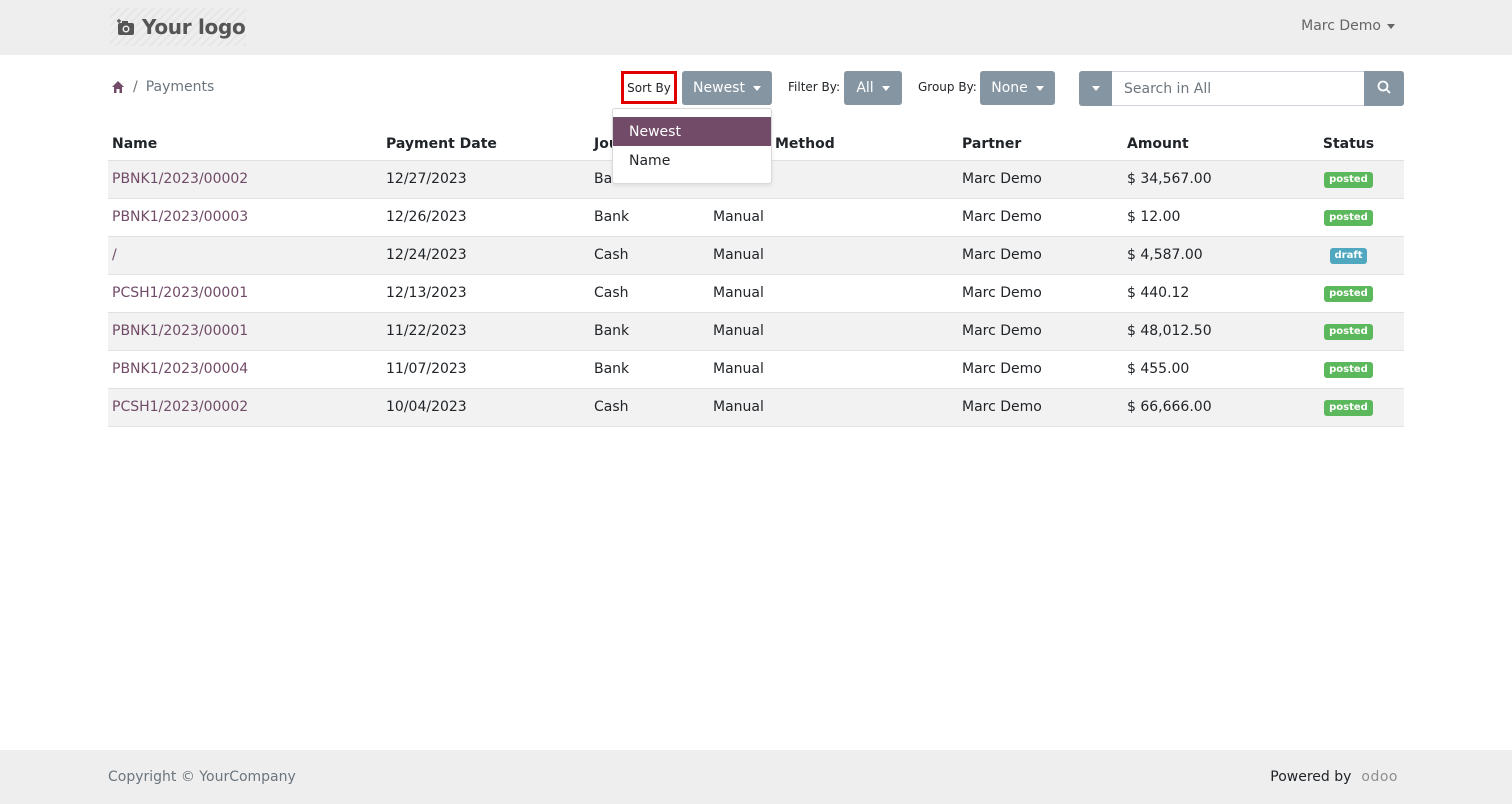 The width and height of the screenshot is (1512, 804). I want to click on sort-by-label: Sort By, so click(649, 87).